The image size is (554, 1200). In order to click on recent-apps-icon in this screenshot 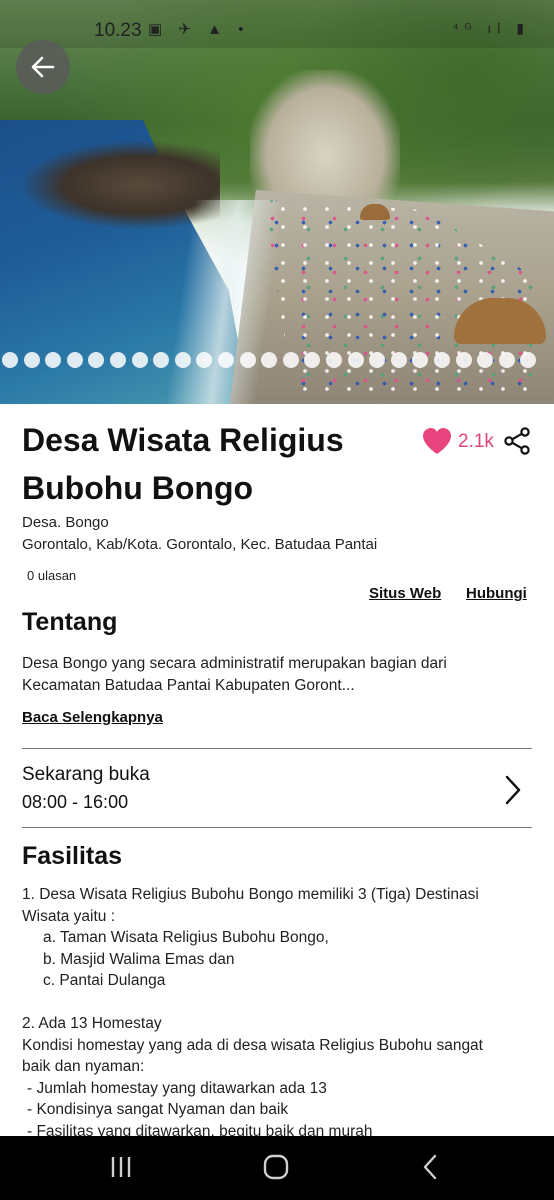, I will do `click(121, 1167)`.